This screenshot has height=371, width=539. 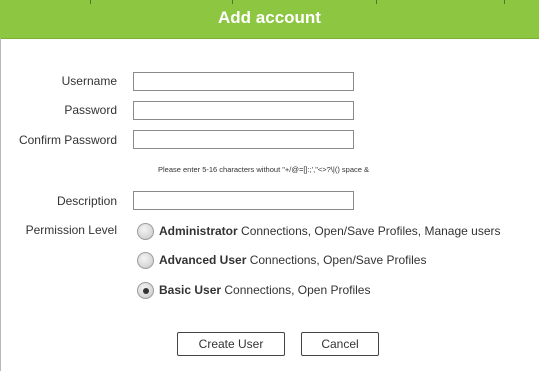 I want to click on description-label: Description, so click(x=86, y=201).